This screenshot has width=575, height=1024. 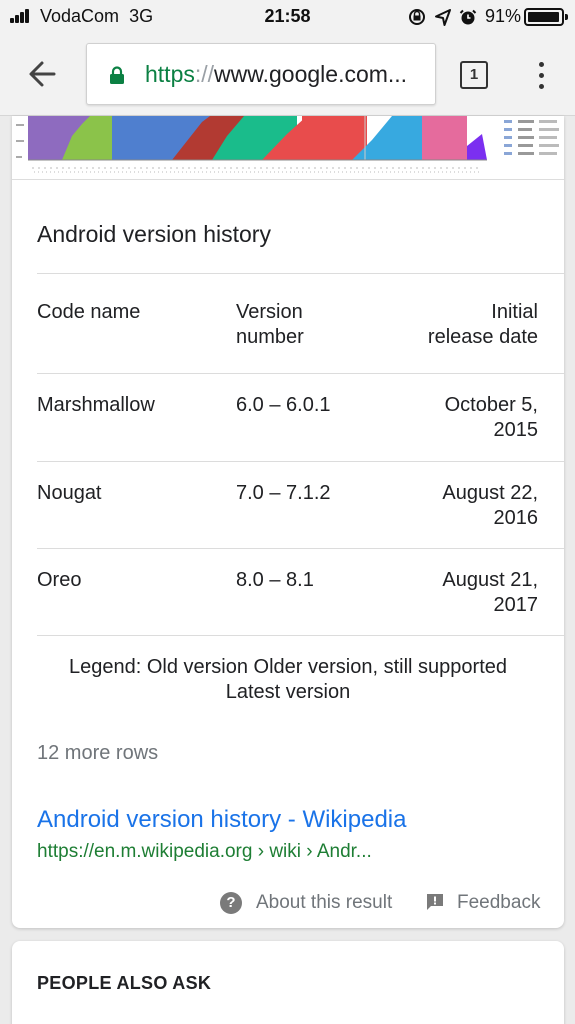 I want to click on people-also-ask-title: PEOPLE ALSO ASK, so click(x=124, y=983).